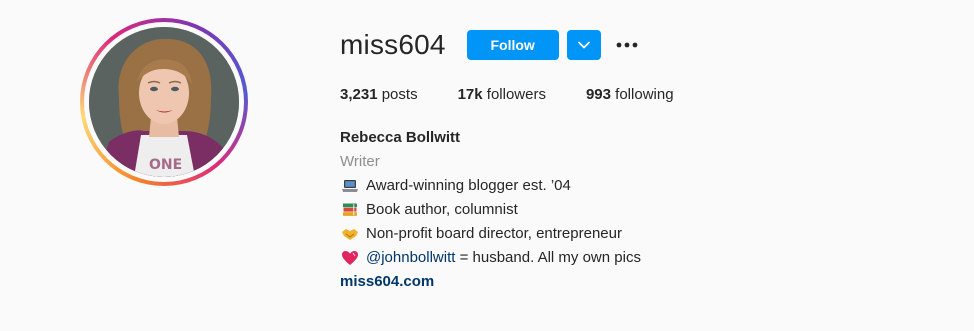  I want to click on bio-text: Non-profit board director, entrepreneur, so click(494, 233).